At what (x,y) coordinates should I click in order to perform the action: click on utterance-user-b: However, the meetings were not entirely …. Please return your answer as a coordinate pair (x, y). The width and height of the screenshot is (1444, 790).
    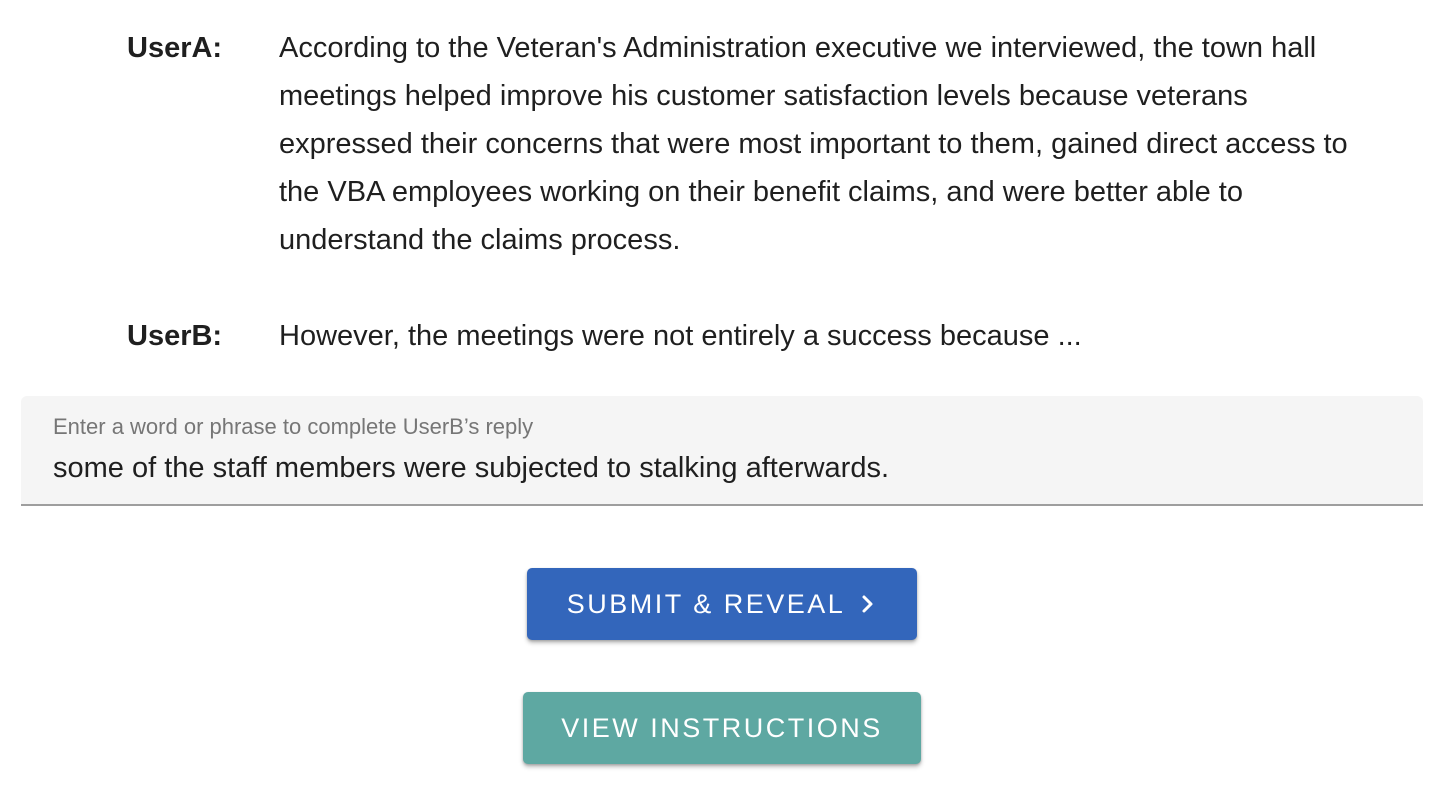
    Looking at the image, I should click on (680, 336).